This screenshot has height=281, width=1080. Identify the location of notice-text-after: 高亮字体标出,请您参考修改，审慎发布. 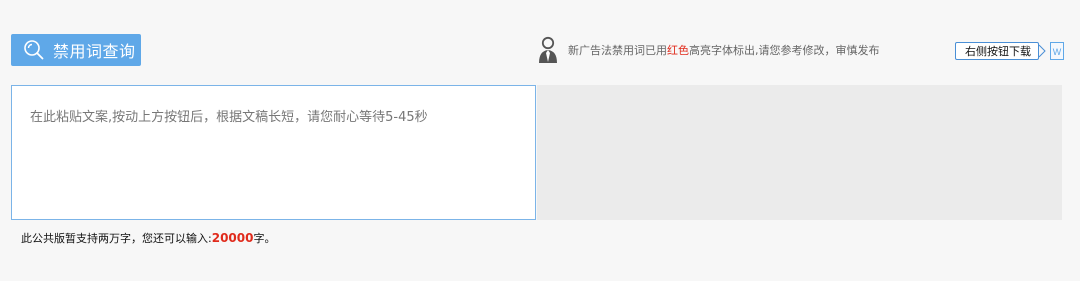
(784, 50).